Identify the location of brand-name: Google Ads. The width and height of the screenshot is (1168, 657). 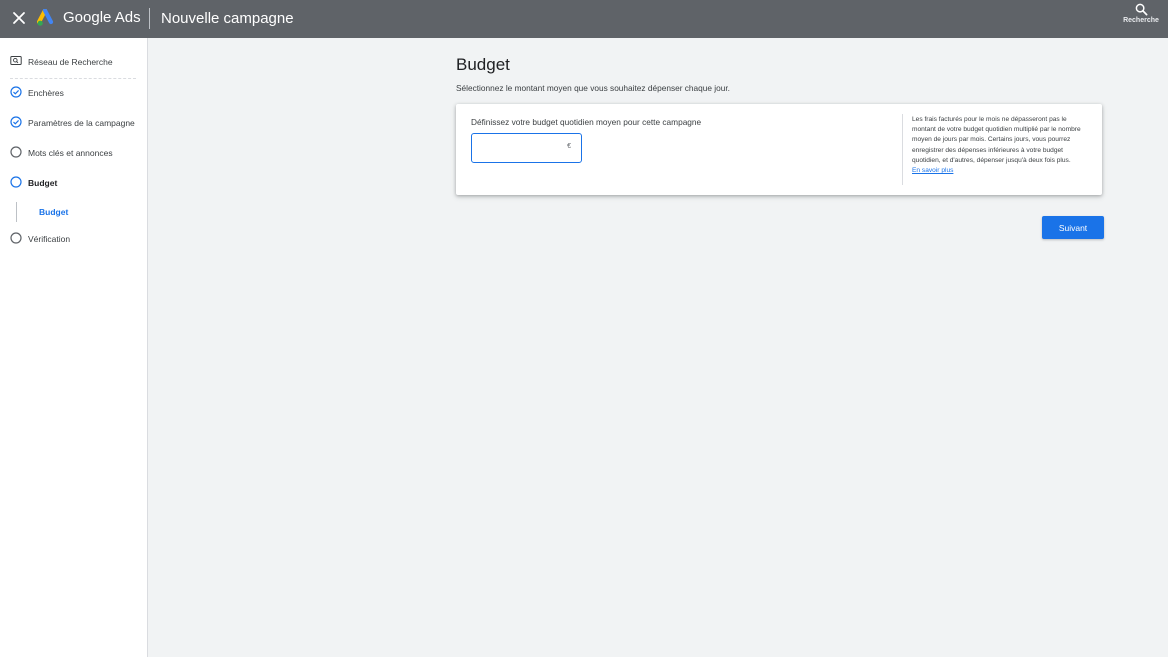
(102, 17).